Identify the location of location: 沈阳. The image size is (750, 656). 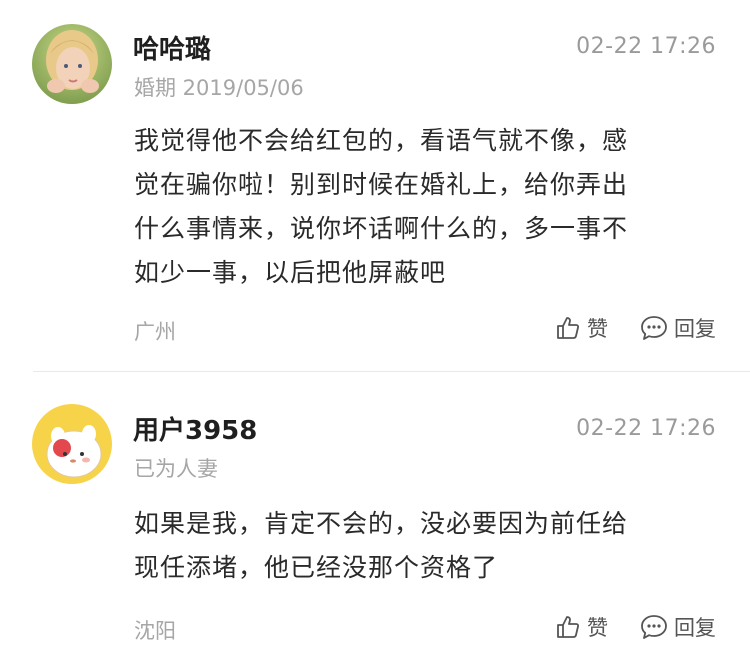
(155, 631).